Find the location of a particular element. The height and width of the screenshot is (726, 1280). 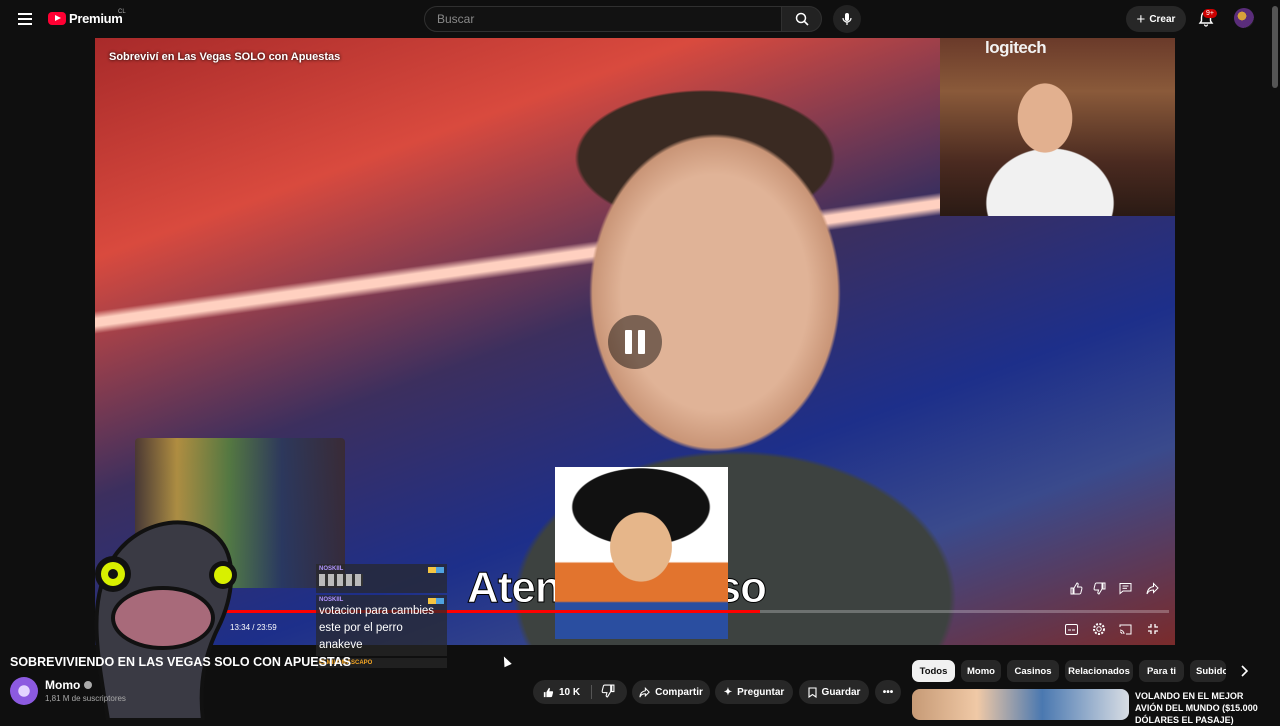

ask-label: Preguntar is located at coordinates (761, 692).